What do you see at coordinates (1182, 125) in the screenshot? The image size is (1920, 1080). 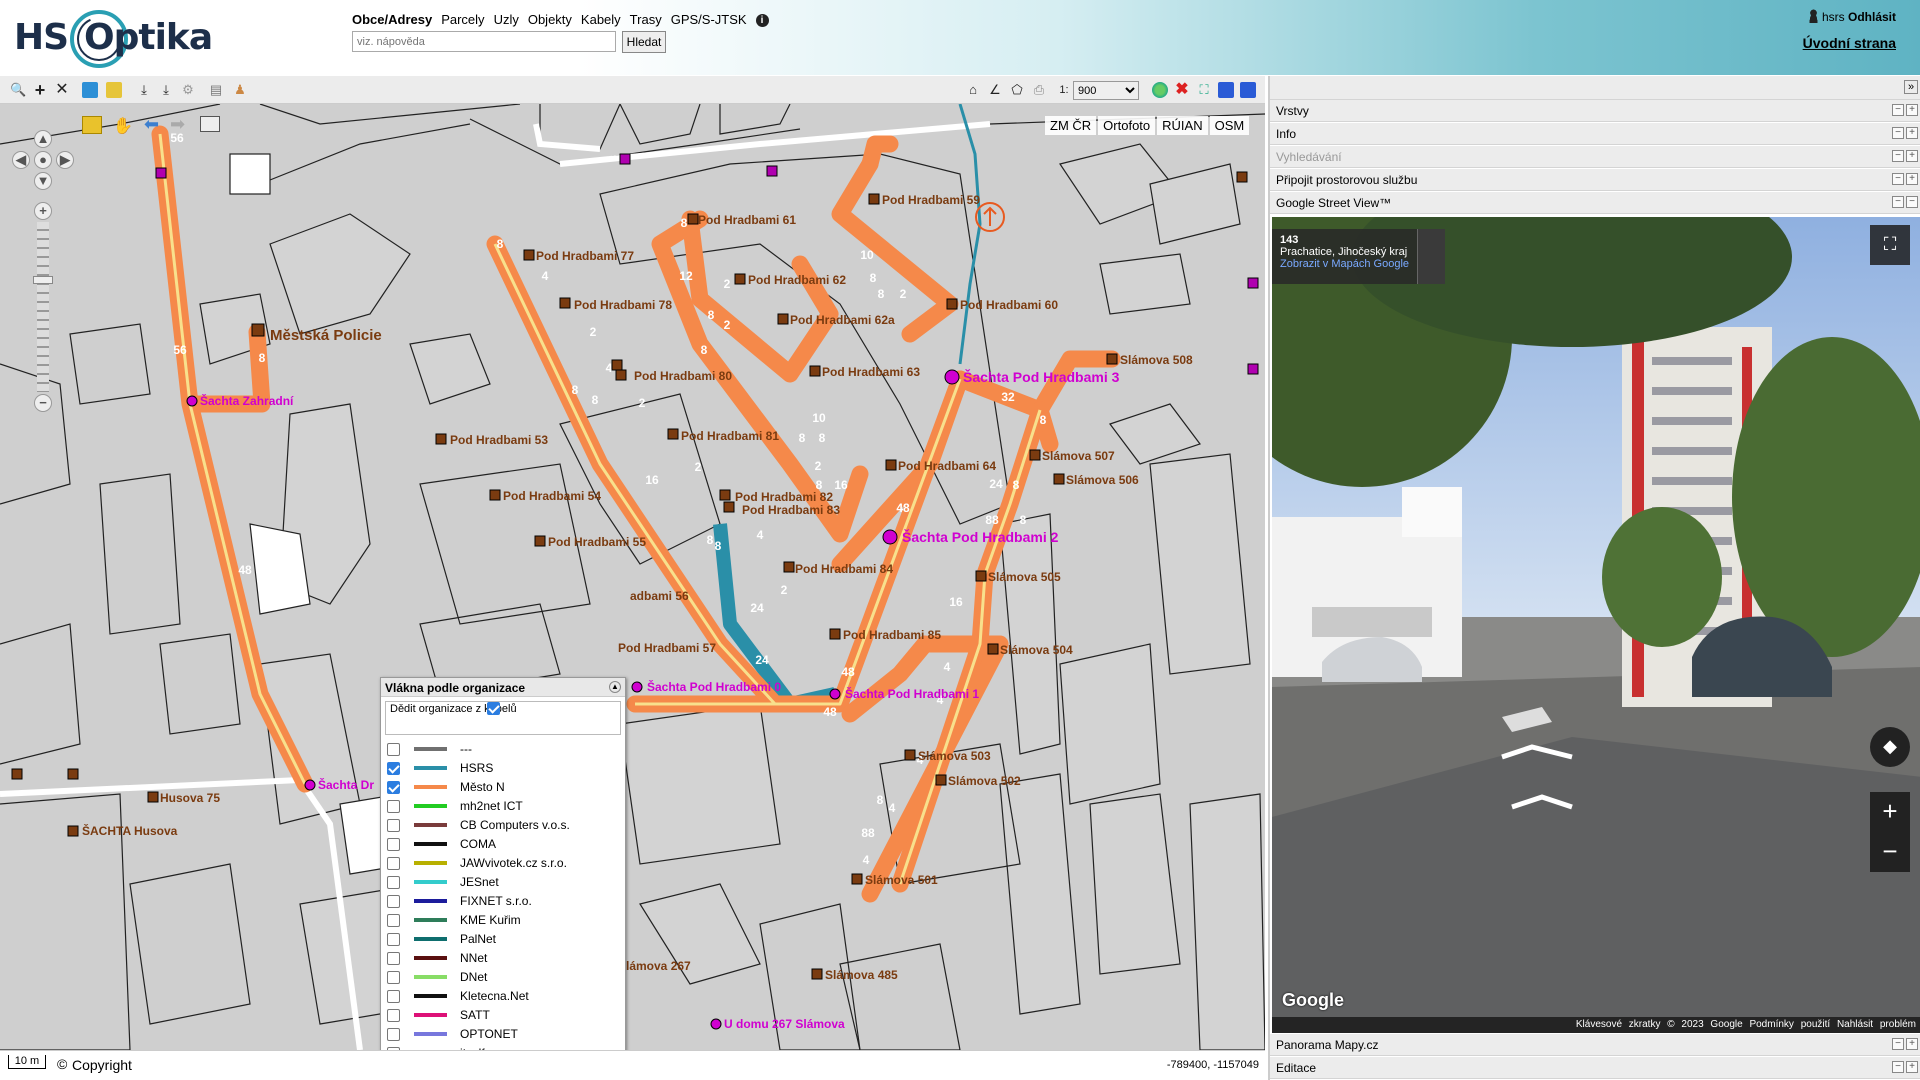 I see `layer-ruian: RÚIAN` at bounding box center [1182, 125].